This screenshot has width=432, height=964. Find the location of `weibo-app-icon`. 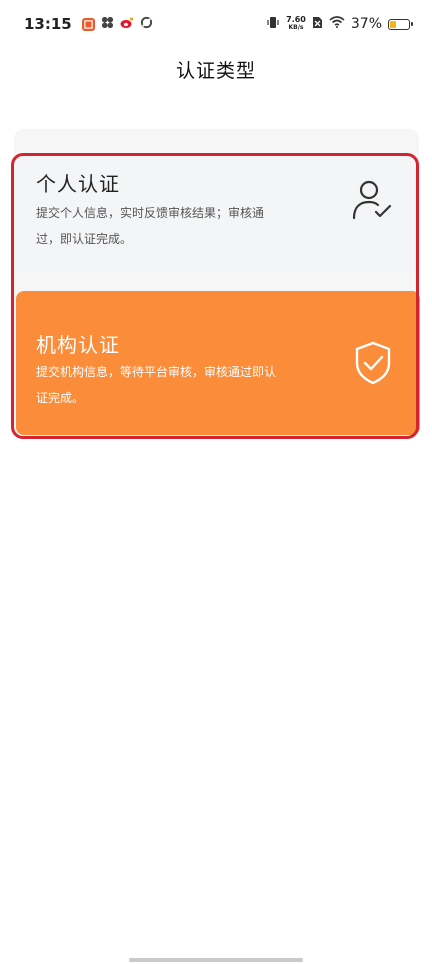

weibo-app-icon is located at coordinates (127, 24).